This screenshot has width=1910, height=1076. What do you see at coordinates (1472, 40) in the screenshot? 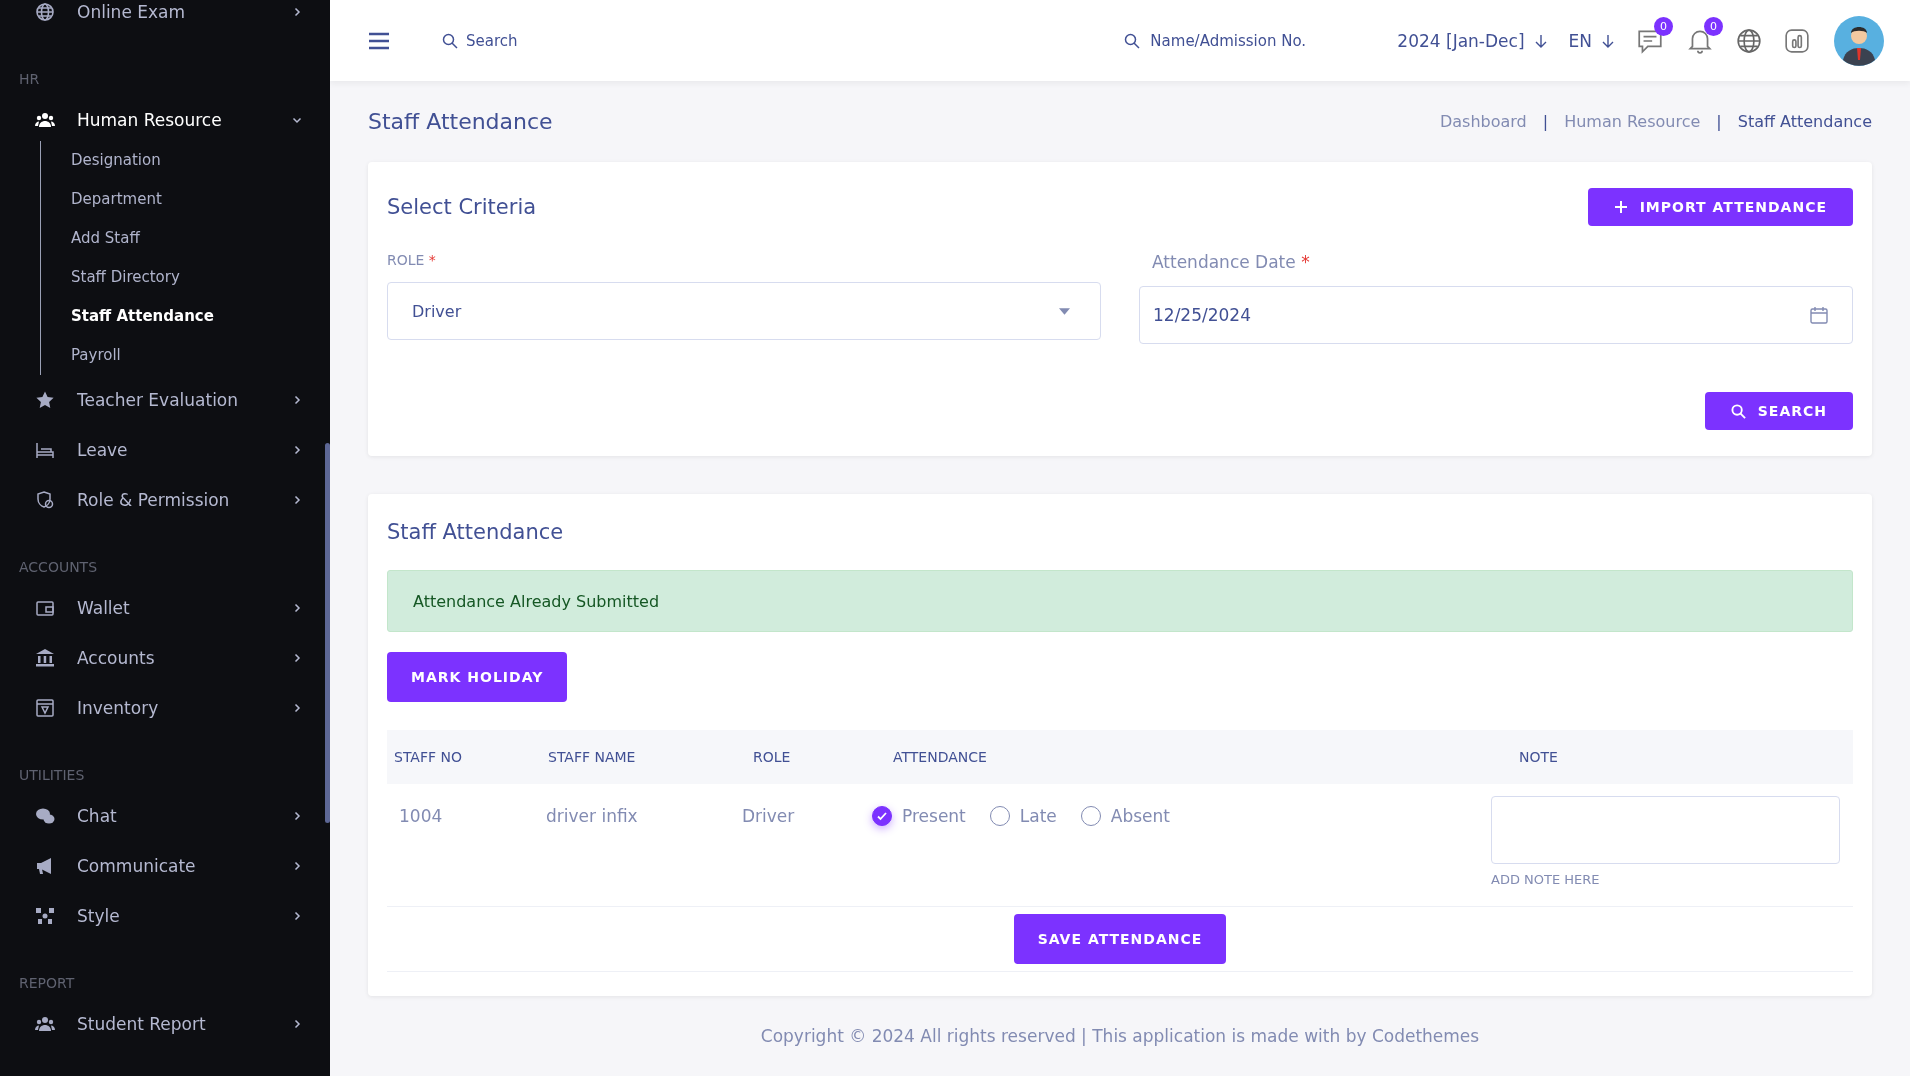
I see `session-dropdown: 2024 [Jan-Dec]` at bounding box center [1472, 40].